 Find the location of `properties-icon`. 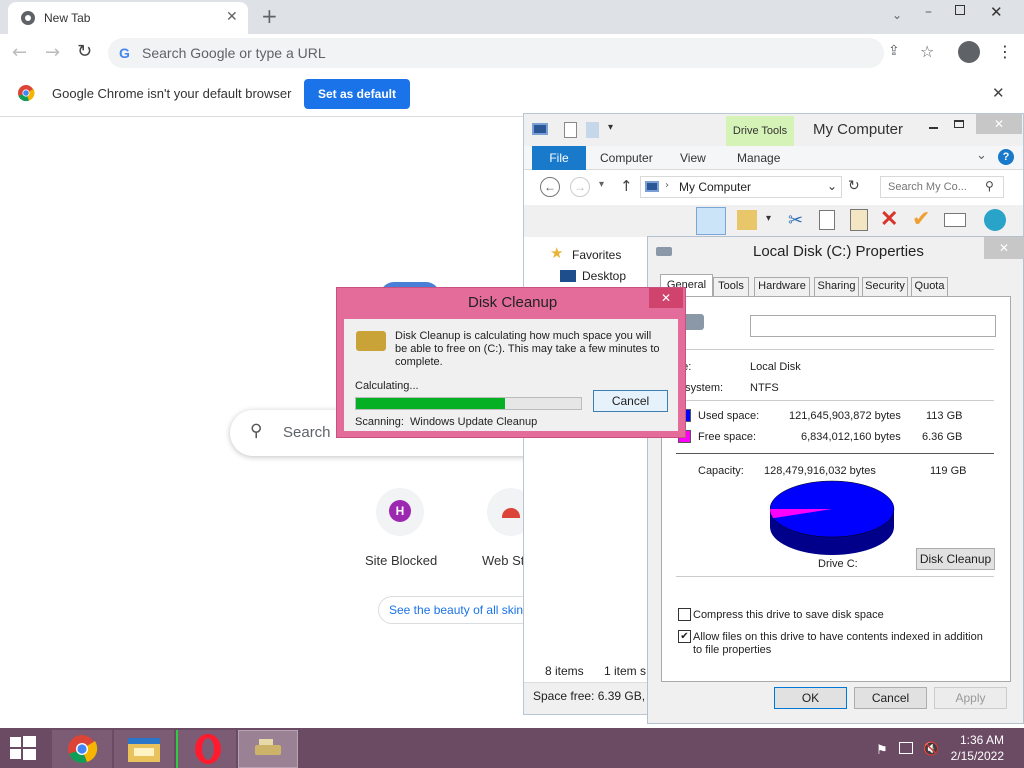

properties-icon is located at coordinates (955, 220).